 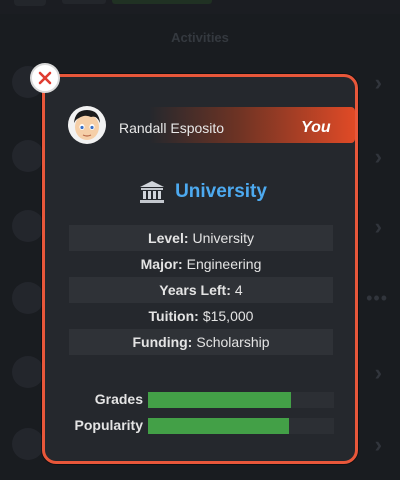 I want to click on info-label: Years Left:, so click(x=195, y=290).